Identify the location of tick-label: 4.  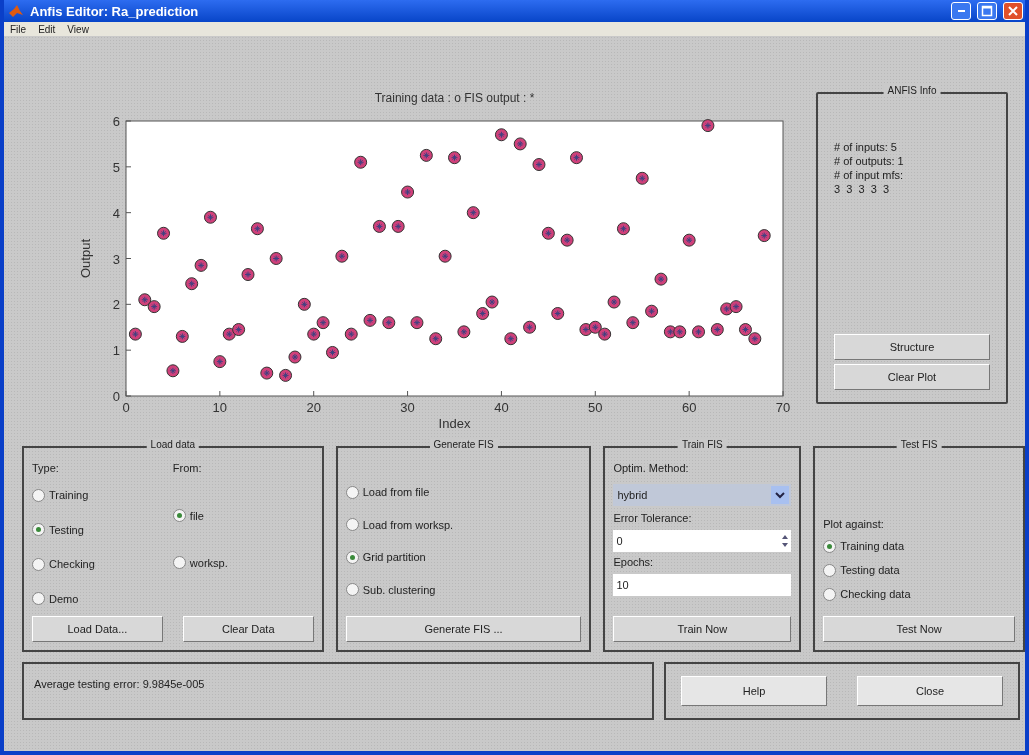
(116, 213).